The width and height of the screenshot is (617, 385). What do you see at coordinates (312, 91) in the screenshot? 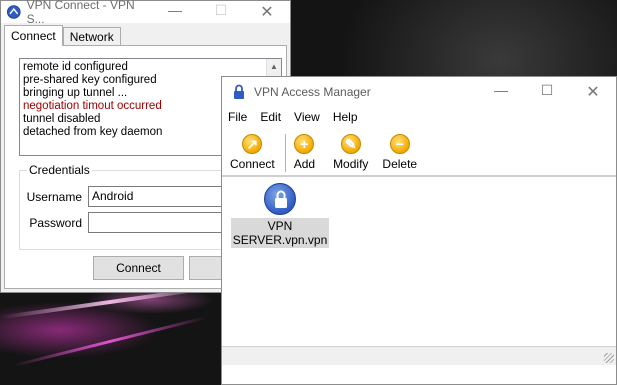
I see `window-title: VPN Access Manager` at bounding box center [312, 91].